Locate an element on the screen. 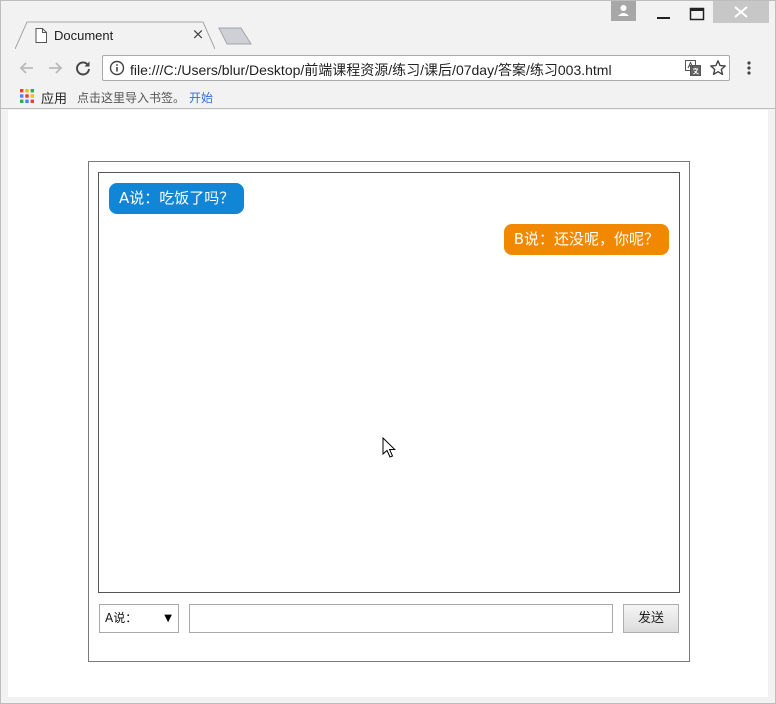 The height and width of the screenshot is (704, 776). translate-icon is located at coordinates (693, 68).